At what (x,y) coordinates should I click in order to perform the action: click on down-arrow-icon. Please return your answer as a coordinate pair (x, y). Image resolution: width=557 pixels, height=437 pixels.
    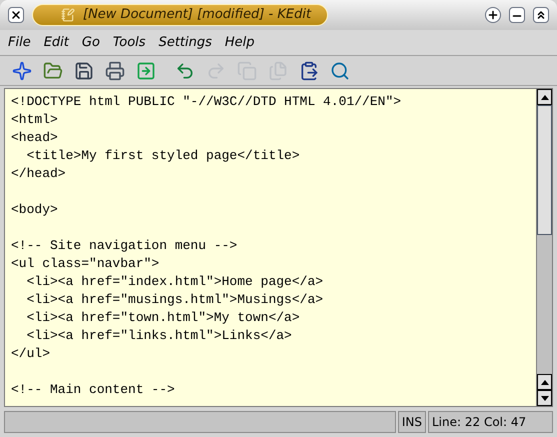
    Looking at the image, I should click on (544, 398).